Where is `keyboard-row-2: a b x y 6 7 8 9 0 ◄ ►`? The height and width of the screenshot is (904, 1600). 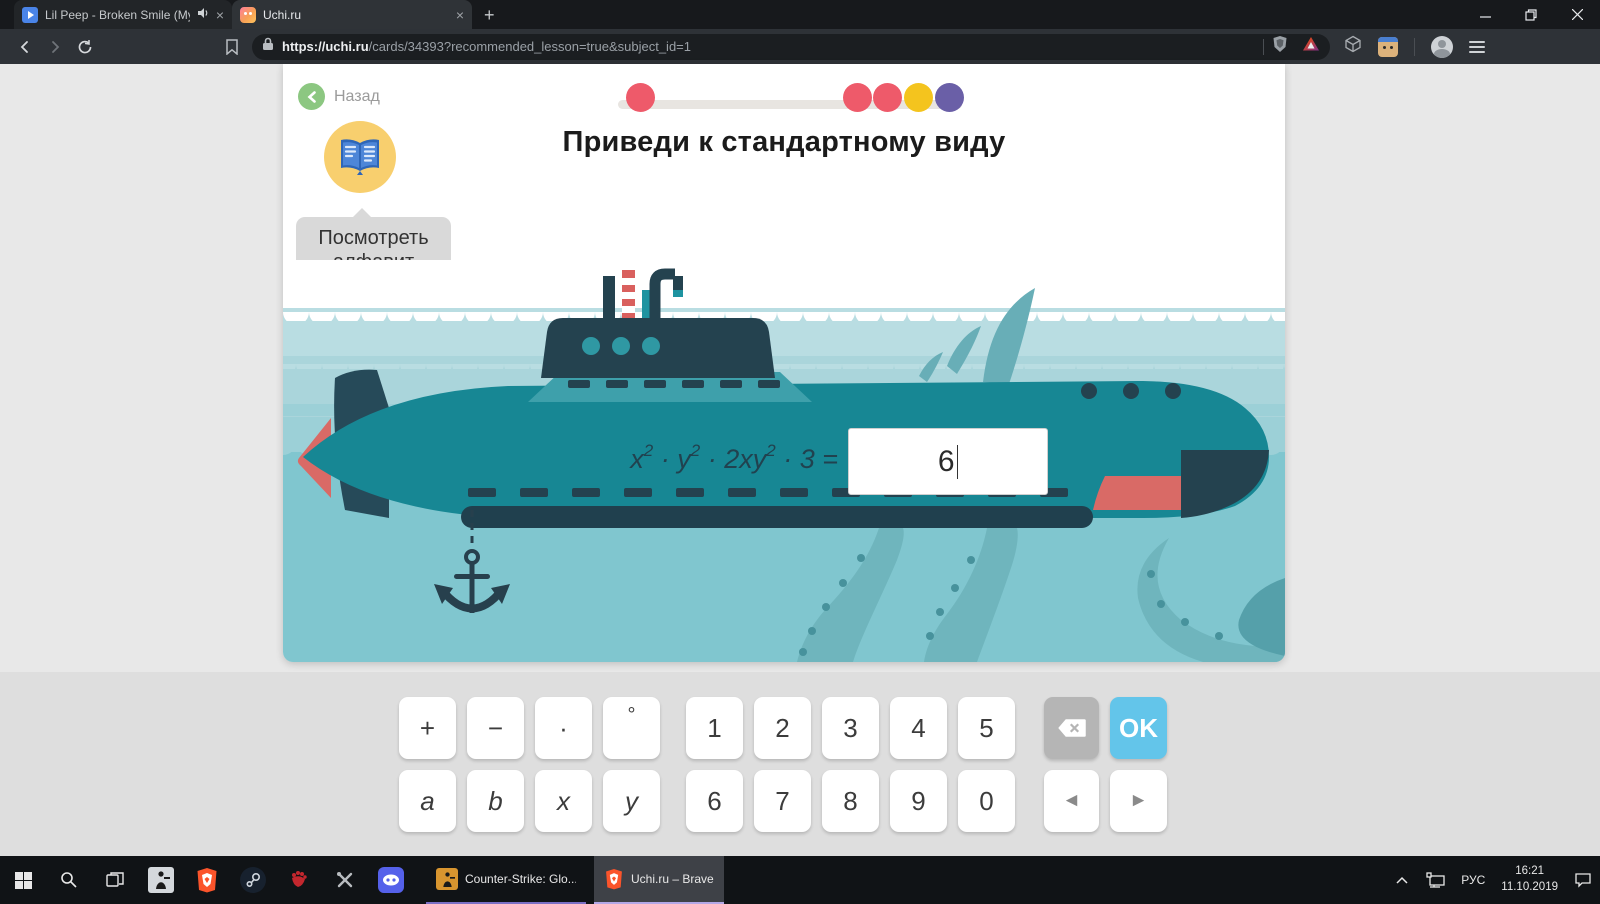
keyboard-row-2: a b x y 6 7 8 9 0 ◄ ► is located at coordinates (783, 801).